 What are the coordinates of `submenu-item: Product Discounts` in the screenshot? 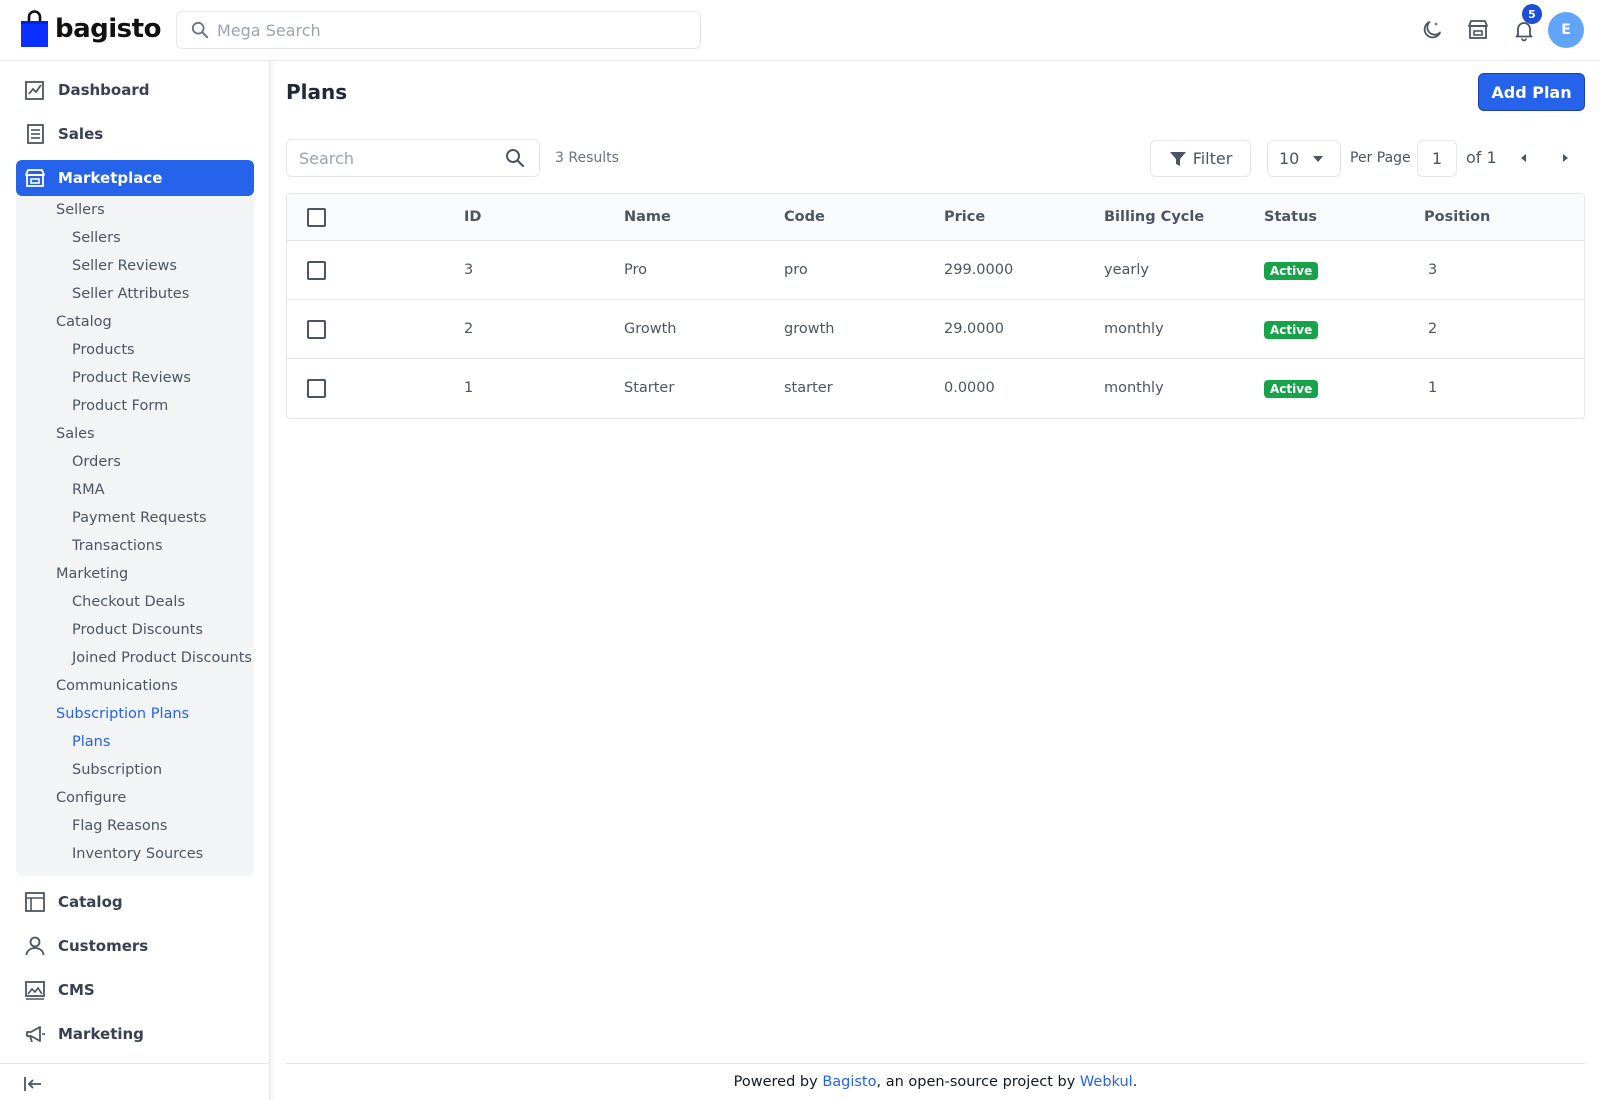 It's located at (137, 630).